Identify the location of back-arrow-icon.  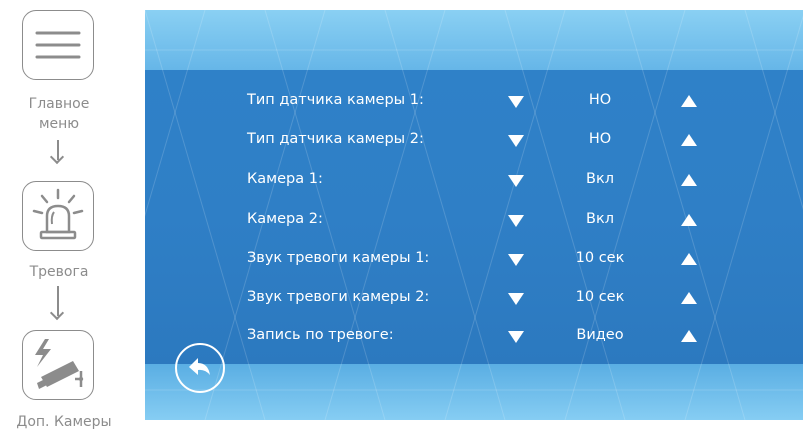
(199, 366).